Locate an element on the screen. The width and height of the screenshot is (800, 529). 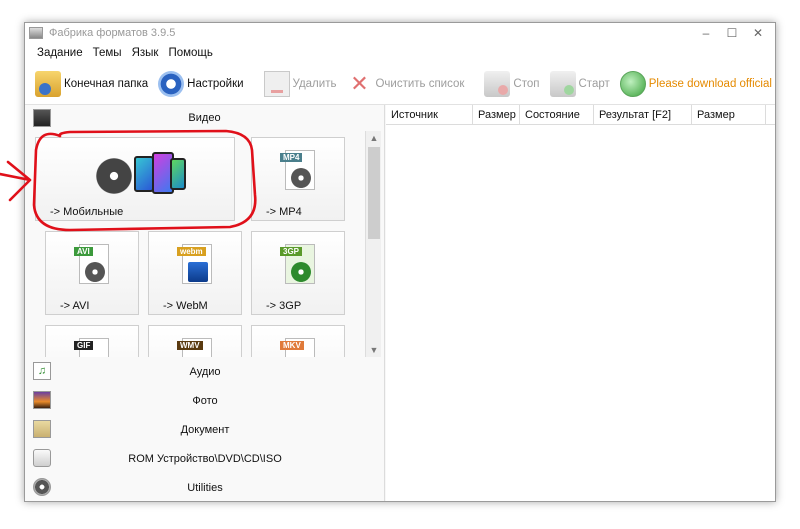
category-rom: ROM Устройство\DVD\CD\ISO is located at coordinates (205, 458).